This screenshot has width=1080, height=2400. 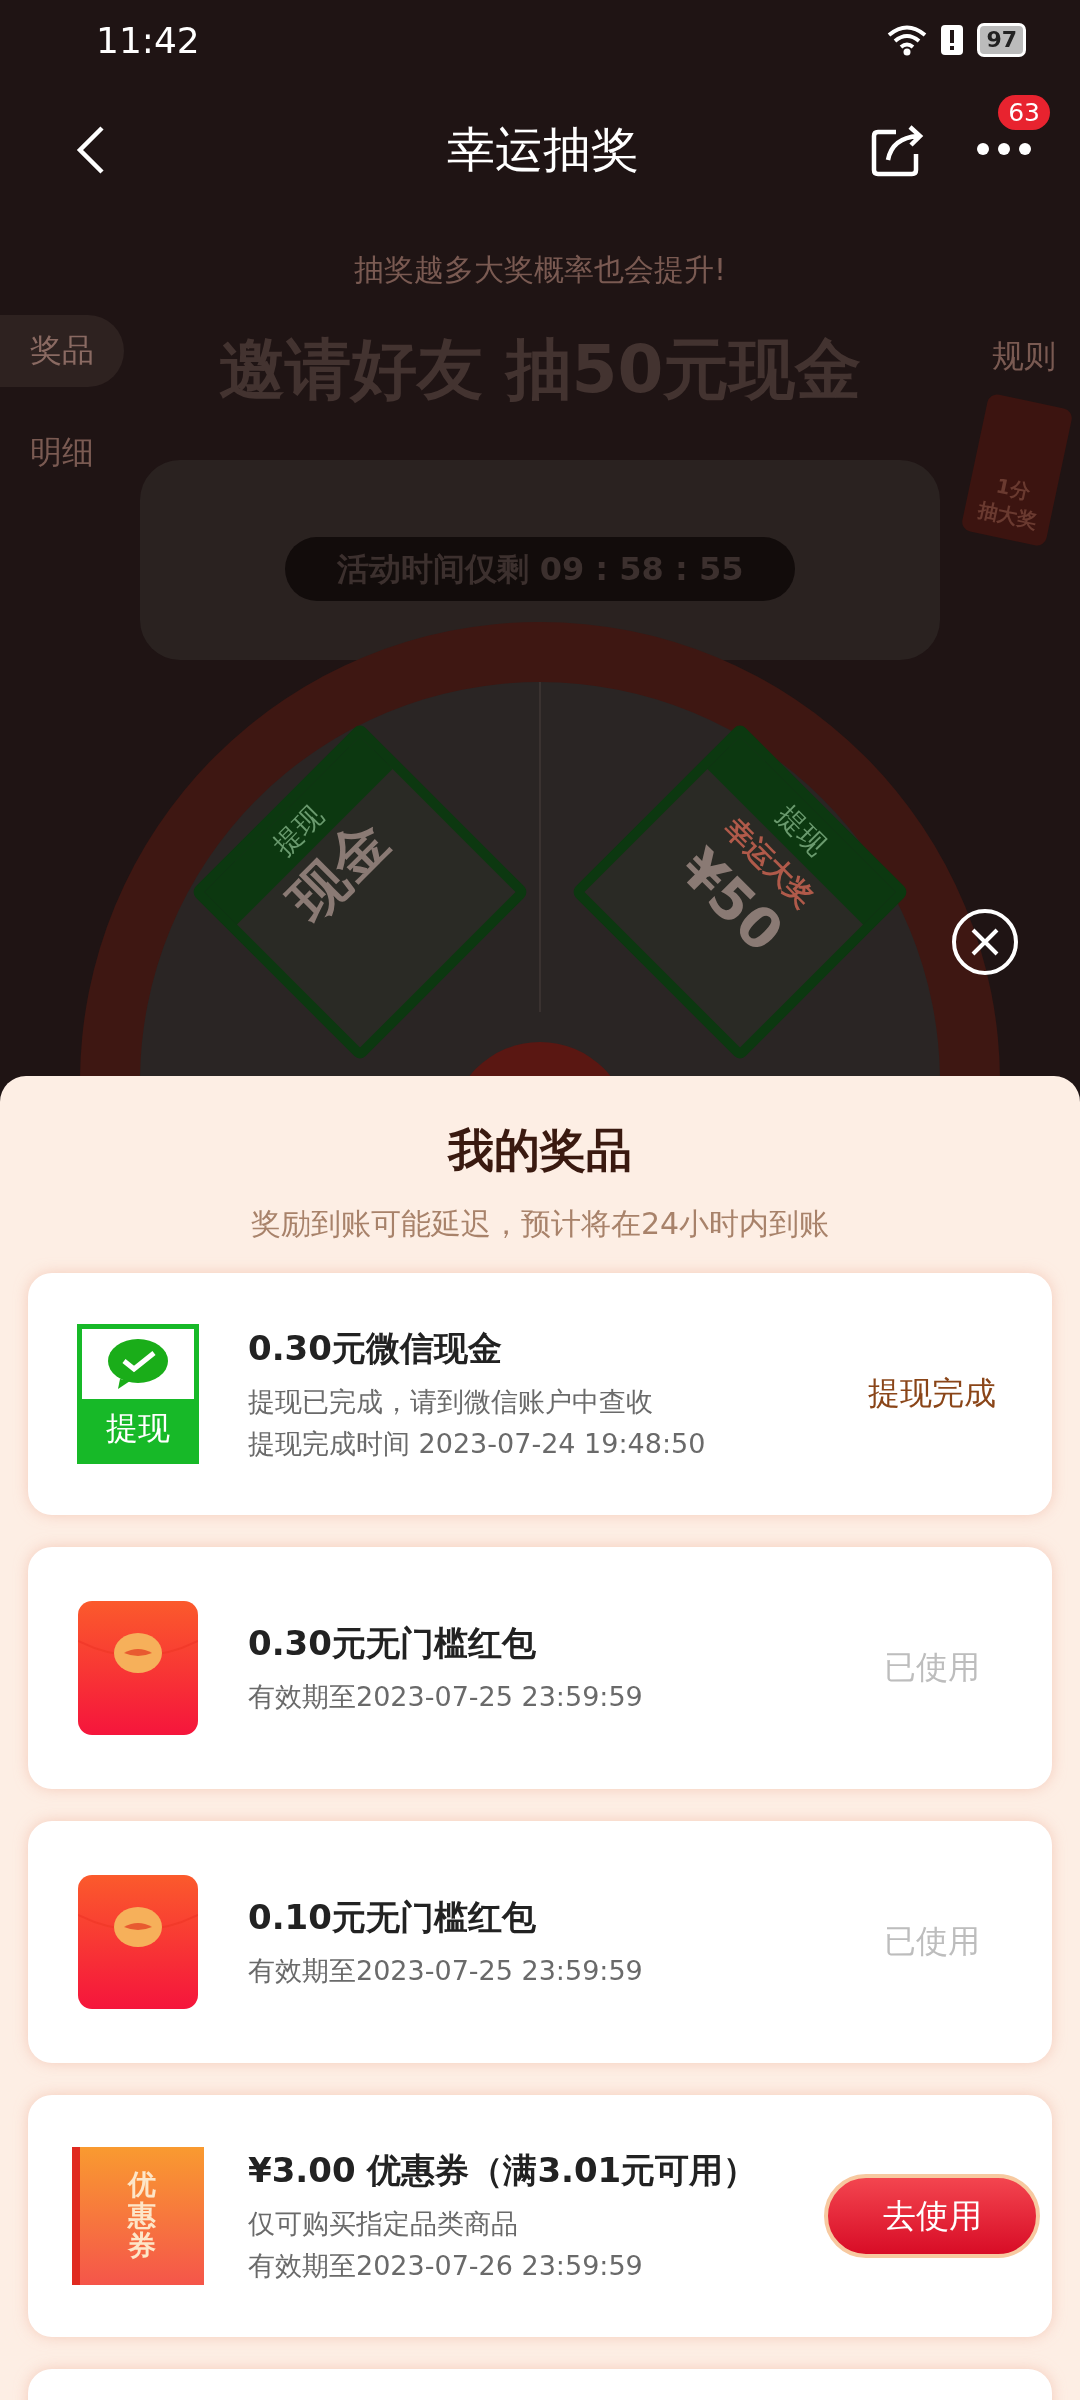 What do you see at coordinates (932, 1393) in the screenshot?
I see `status-label: 提现完成` at bounding box center [932, 1393].